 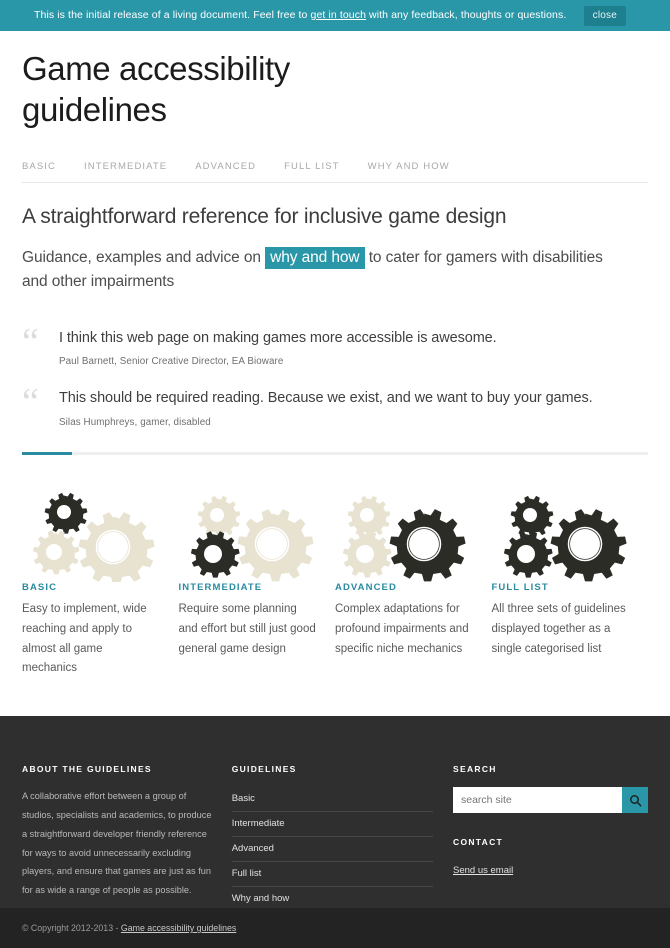 What do you see at coordinates (178, 928) in the screenshot?
I see `copyright-site-link: Game accessibility guidelines` at bounding box center [178, 928].